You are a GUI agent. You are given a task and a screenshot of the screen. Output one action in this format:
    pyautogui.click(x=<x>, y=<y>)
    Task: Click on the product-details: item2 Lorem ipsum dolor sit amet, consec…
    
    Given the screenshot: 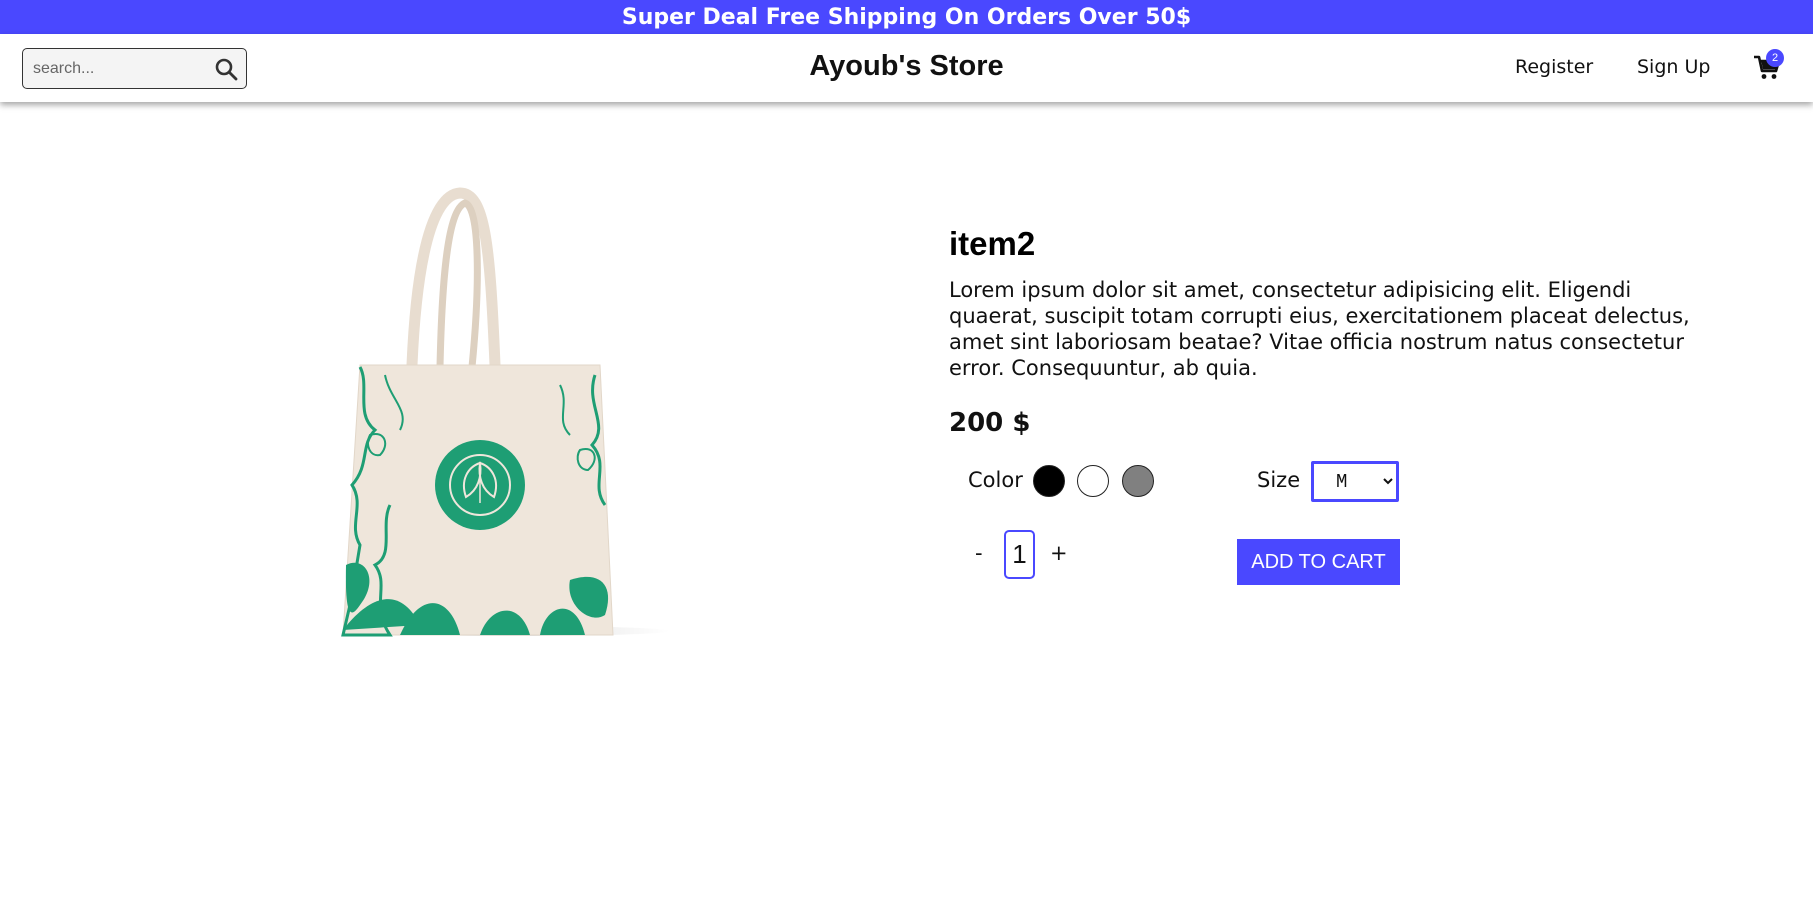 What is the action you would take?
    pyautogui.click(x=1329, y=303)
    